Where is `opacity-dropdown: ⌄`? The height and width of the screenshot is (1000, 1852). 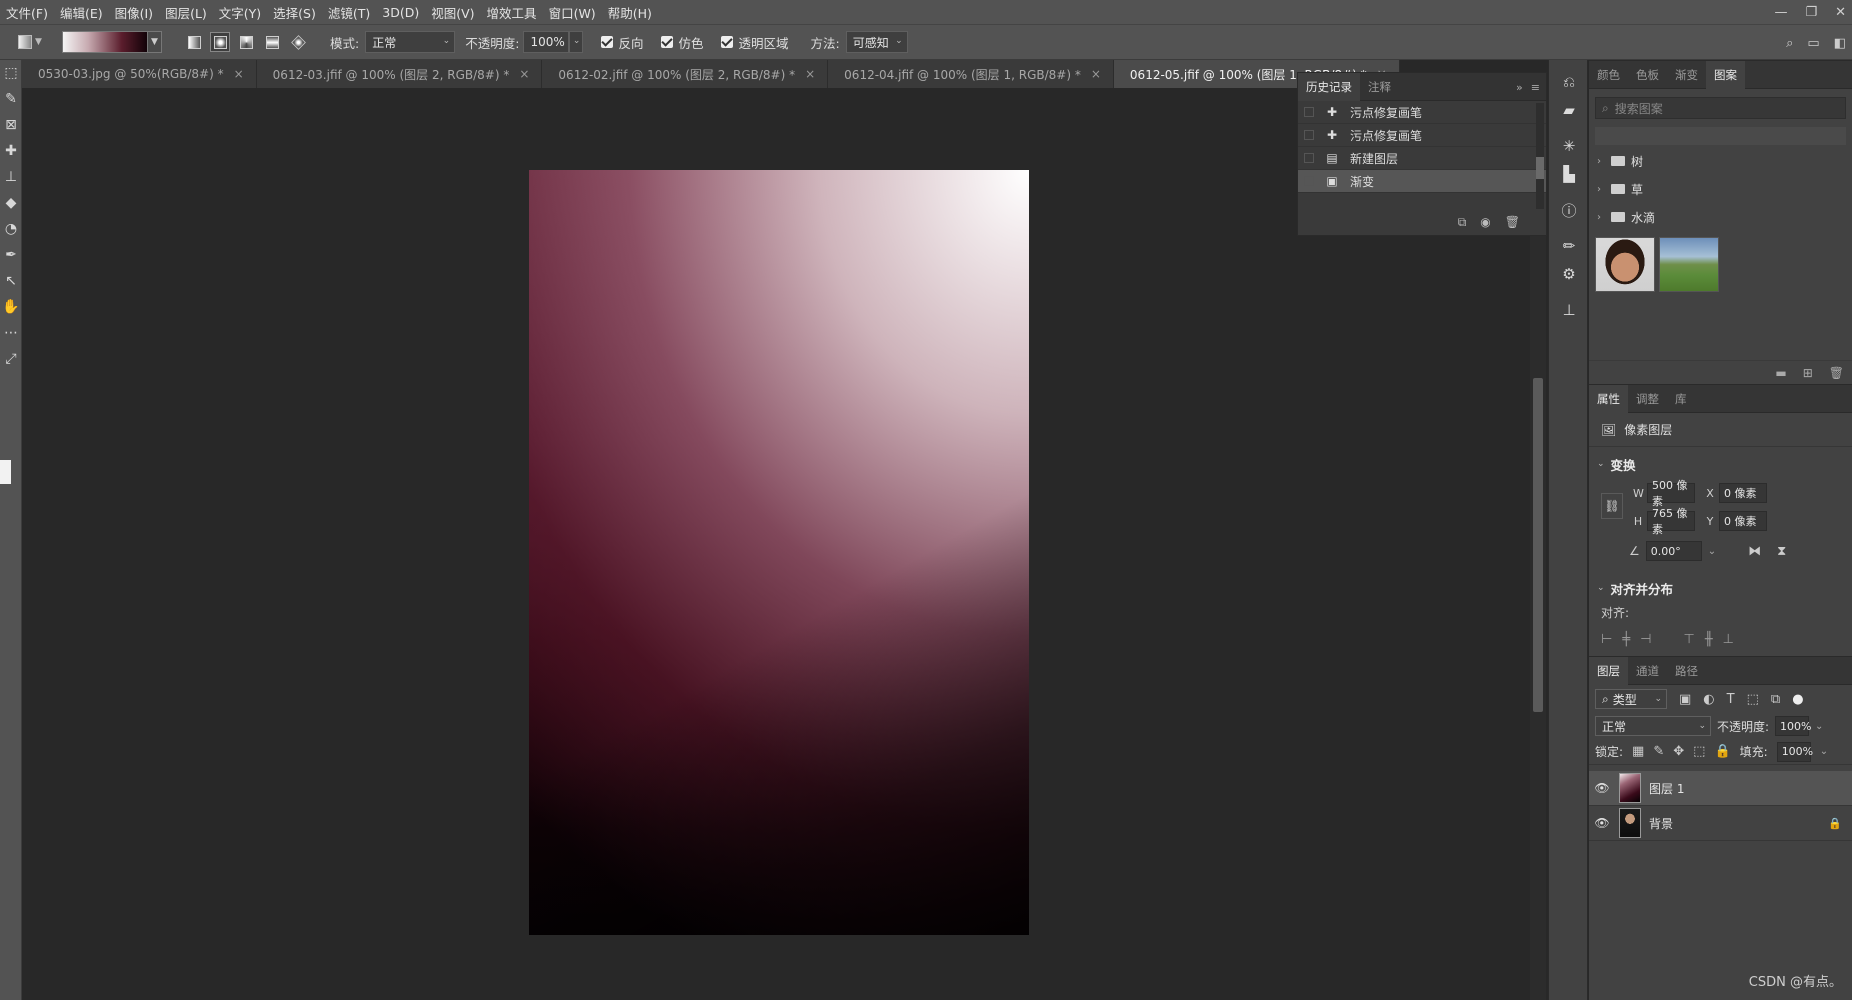
opacity-dropdown: ⌄ is located at coordinates (576, 42).